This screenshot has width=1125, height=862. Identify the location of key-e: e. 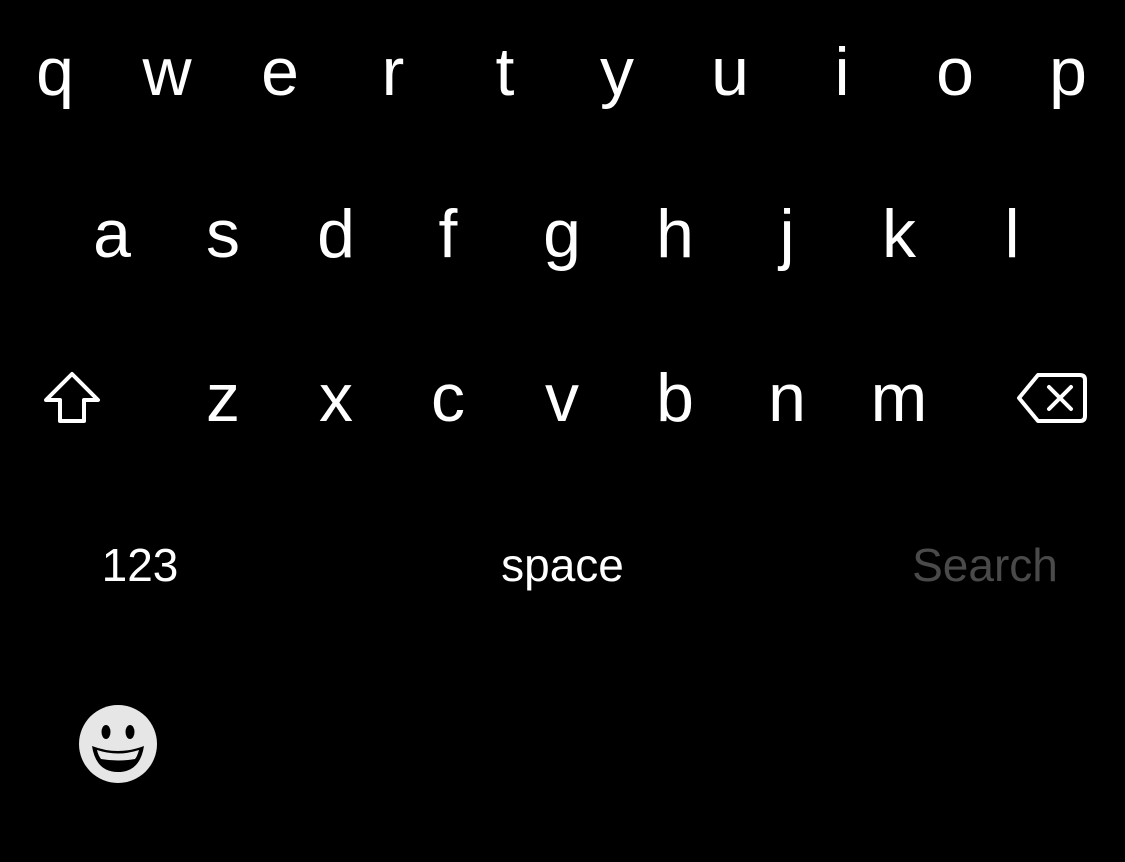
(280, 72).